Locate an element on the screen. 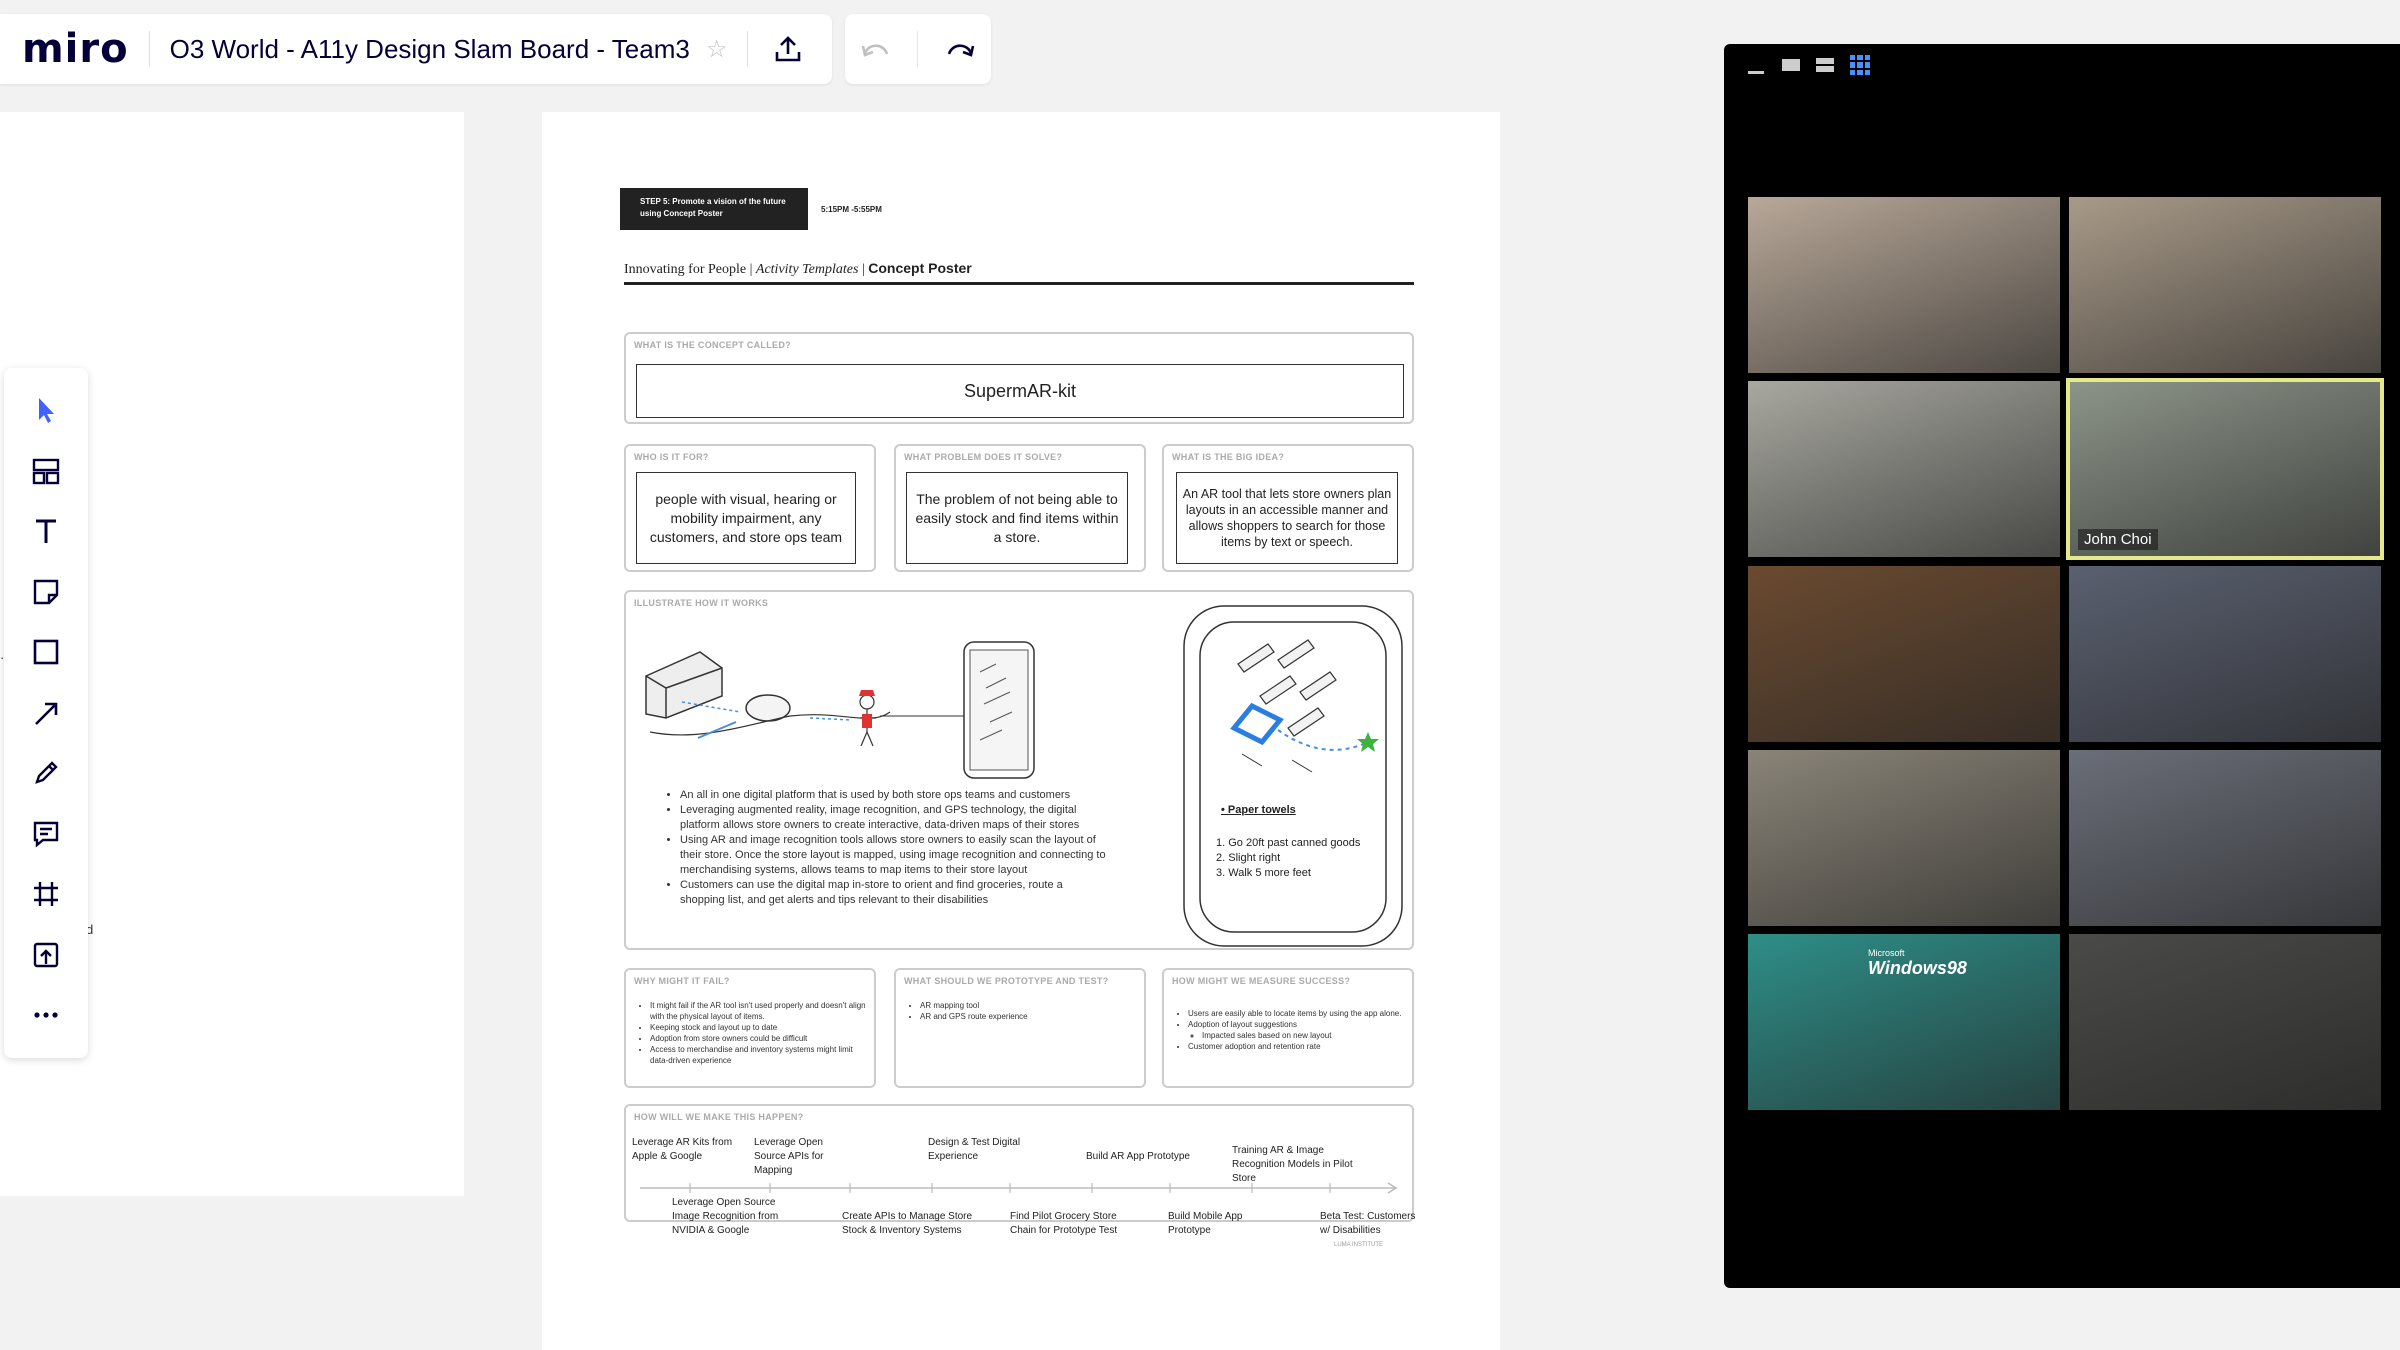 This screenshot has height=1350, width=2400. list-subitem: Impacted sales based on new layout is located at coordinates (1304, 1035).